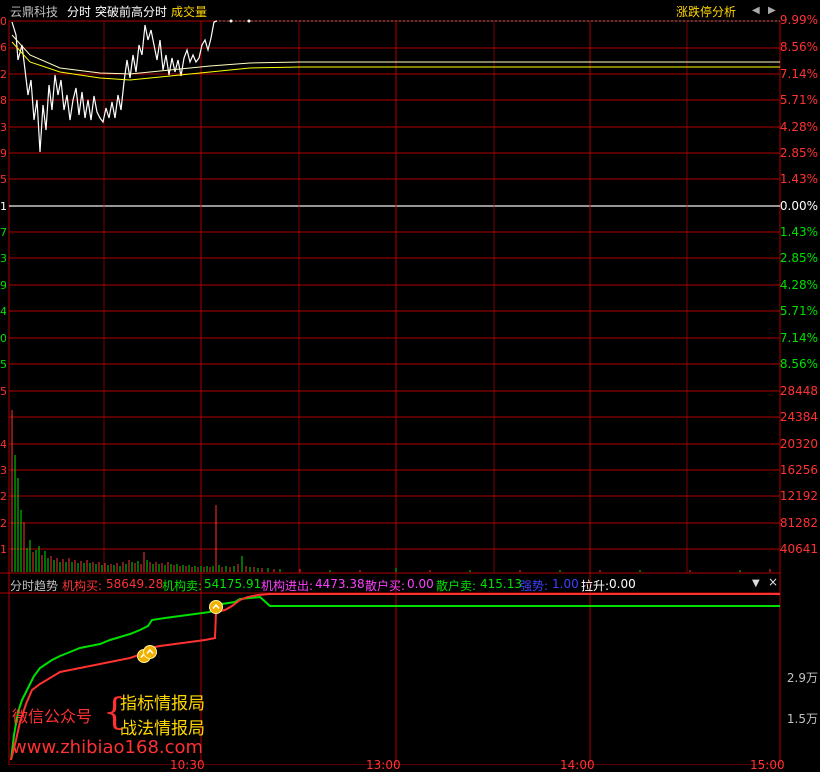 This screenshot has height=772, width=820. I want to click on axis-label: 24384, so click(798, 417).